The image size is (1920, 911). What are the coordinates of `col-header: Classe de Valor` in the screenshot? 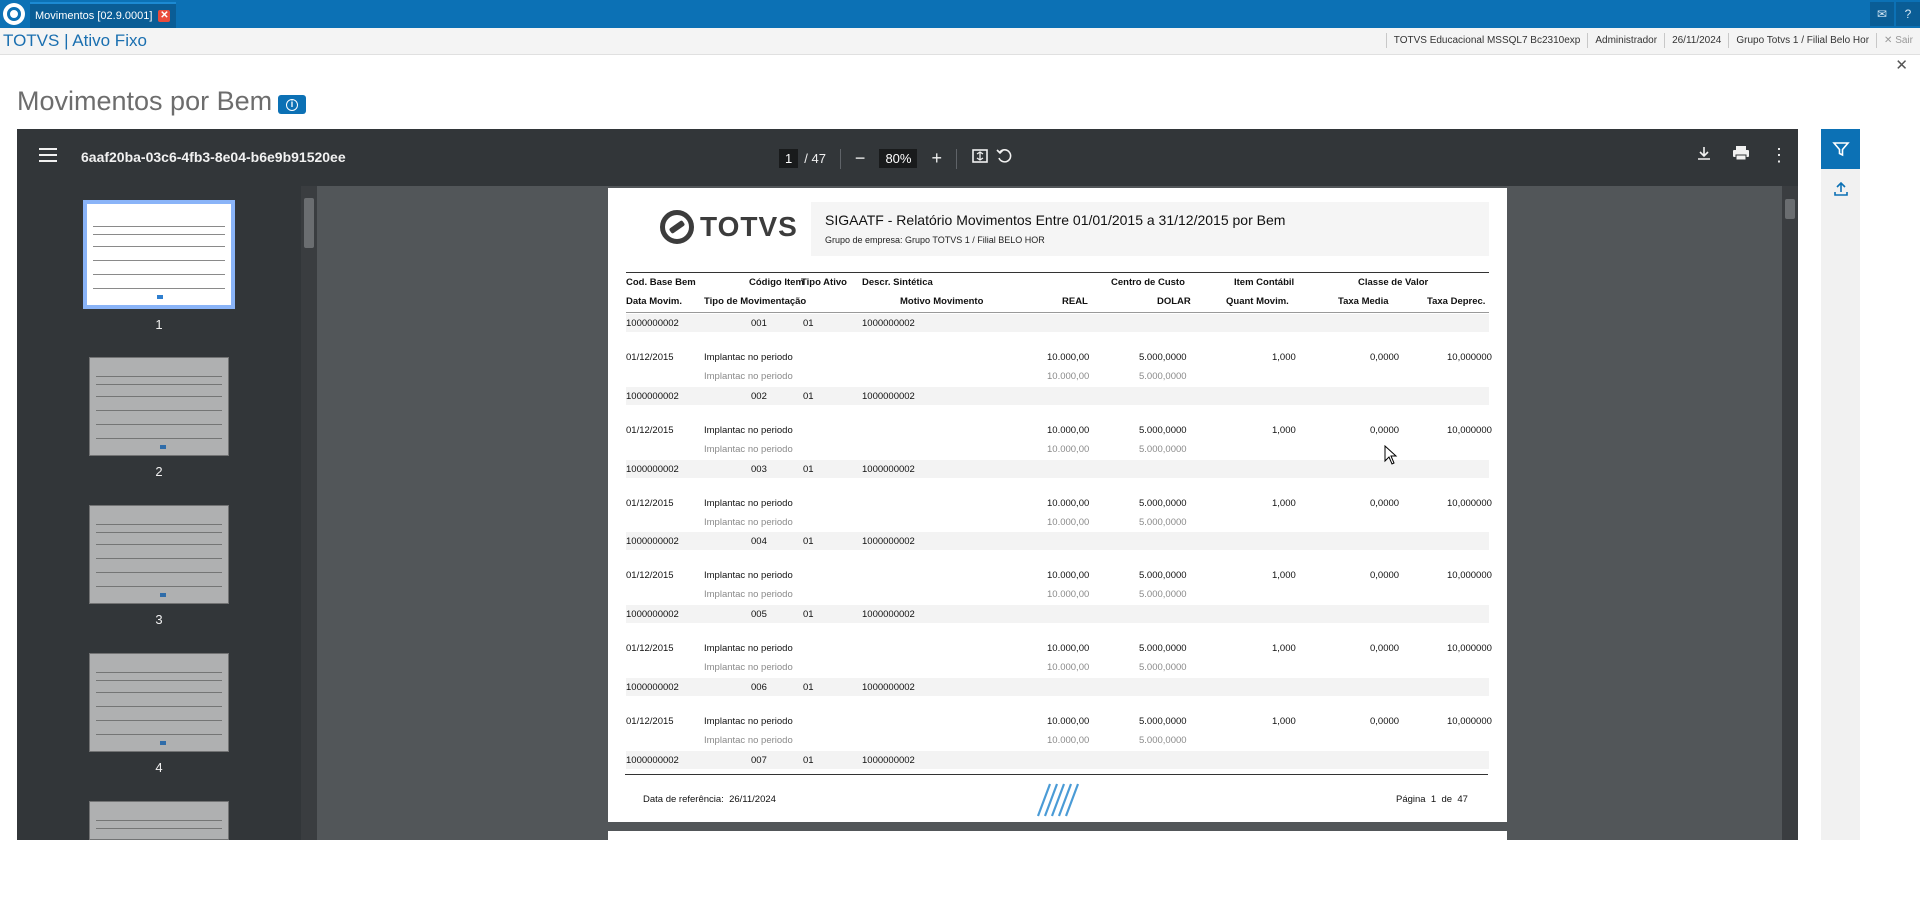 It's located at (1393, 282).